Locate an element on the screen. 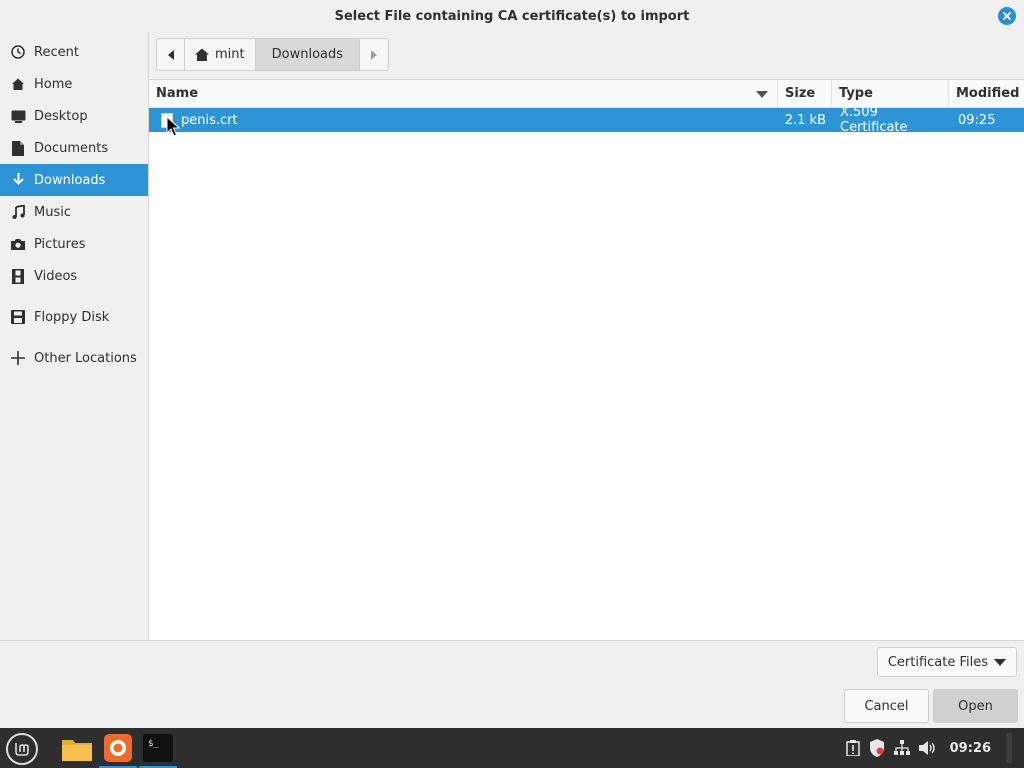  sidebar-item-label: Floppy Disk is located at coordinates (72, 317).